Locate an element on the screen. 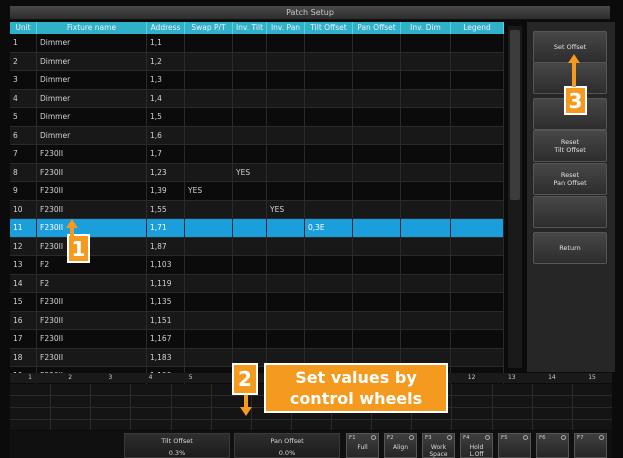  column-header: Inv. Dim is located at coordinates (426, 28).